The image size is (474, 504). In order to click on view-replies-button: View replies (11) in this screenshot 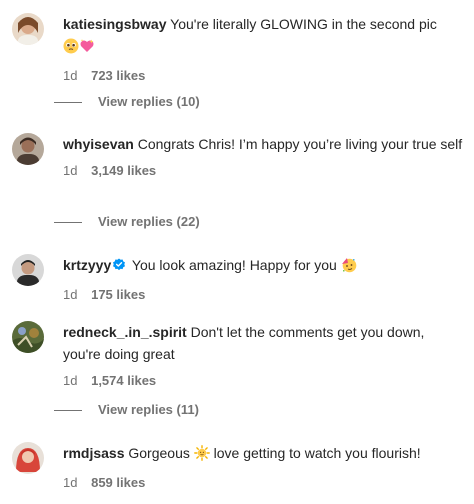, I will do `click(126, 410)`.